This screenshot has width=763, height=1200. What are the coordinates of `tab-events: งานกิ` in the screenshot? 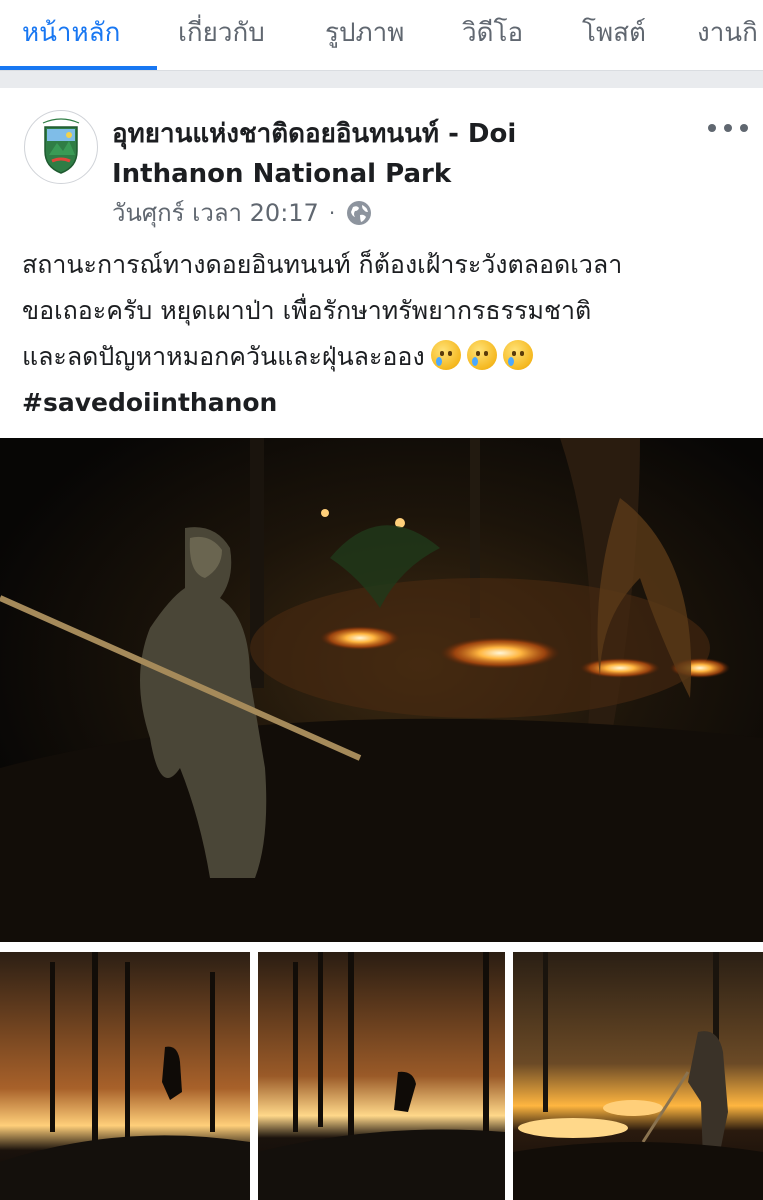 It's located at (727, 35).